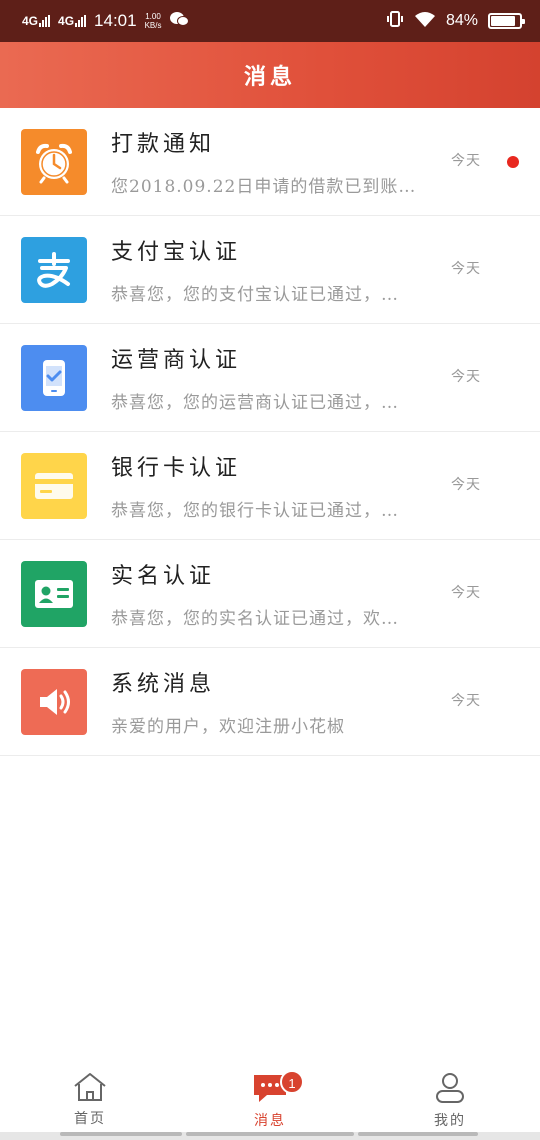 Image resolution: width=540 pixels, height=1140 pixels. Describe the element at coordinates (270, 486) in the screenshot. I see `message-item: 银行卡认证 恭喜您，您的银行卡认证已通过，… 今天` at that location.